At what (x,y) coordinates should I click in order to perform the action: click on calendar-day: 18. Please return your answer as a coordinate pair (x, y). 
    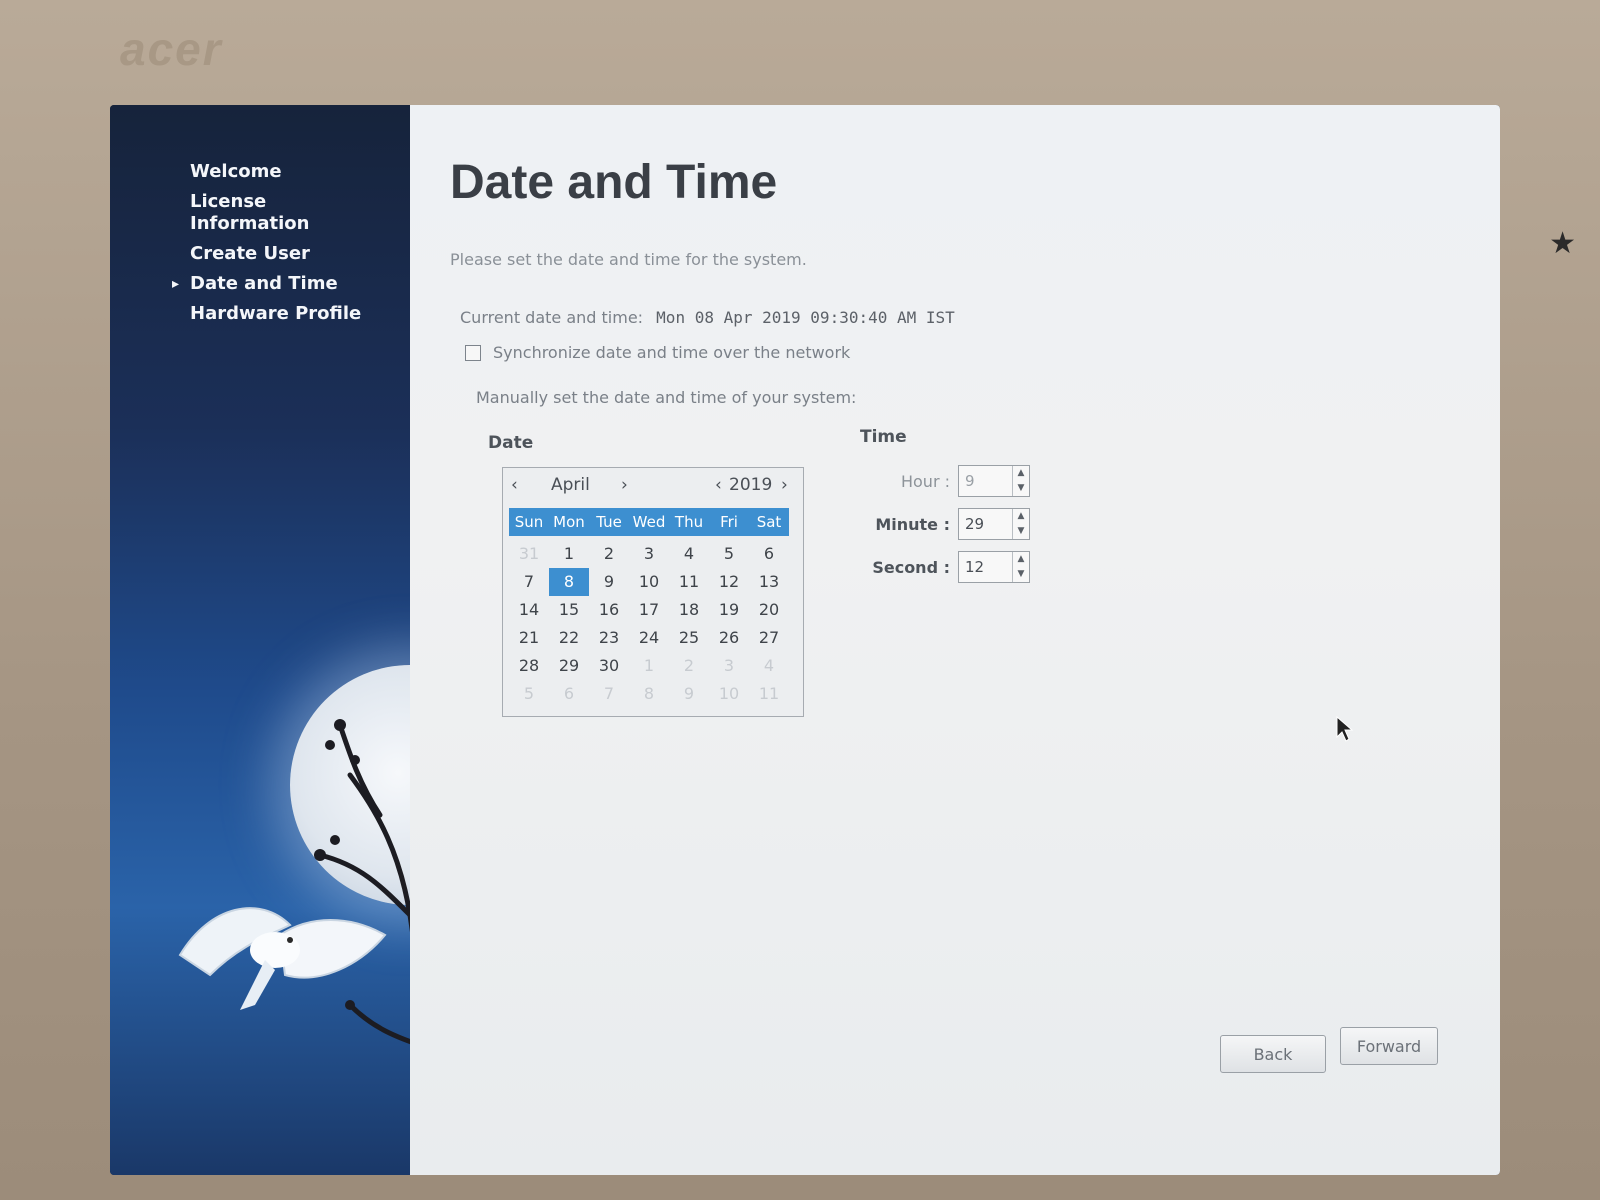
    Looking at the image, I should click on (689, 610).